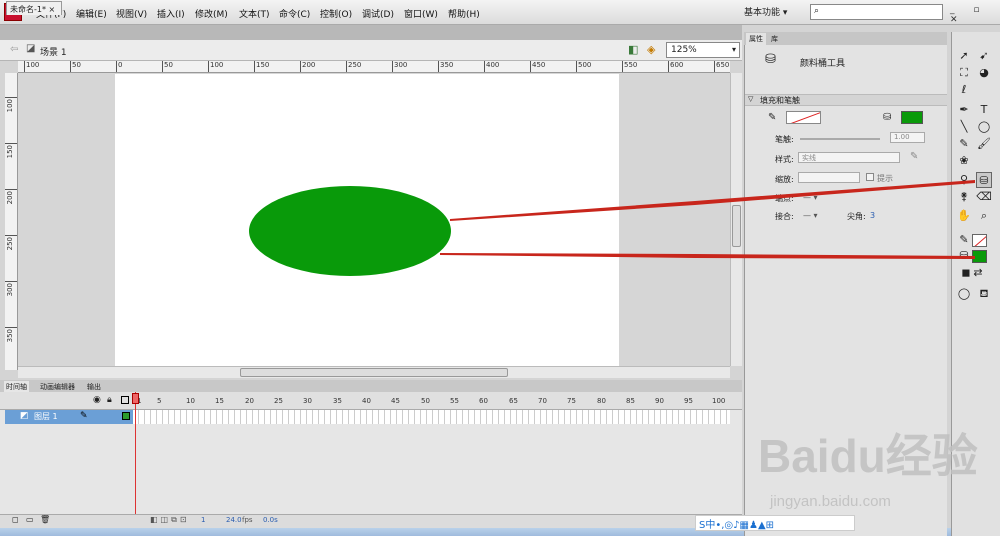 The height and width of the screenshot is (536, 1000). Describe the element at coordinates (829, 177) in the screenshot. I see `scale-select` at that location.